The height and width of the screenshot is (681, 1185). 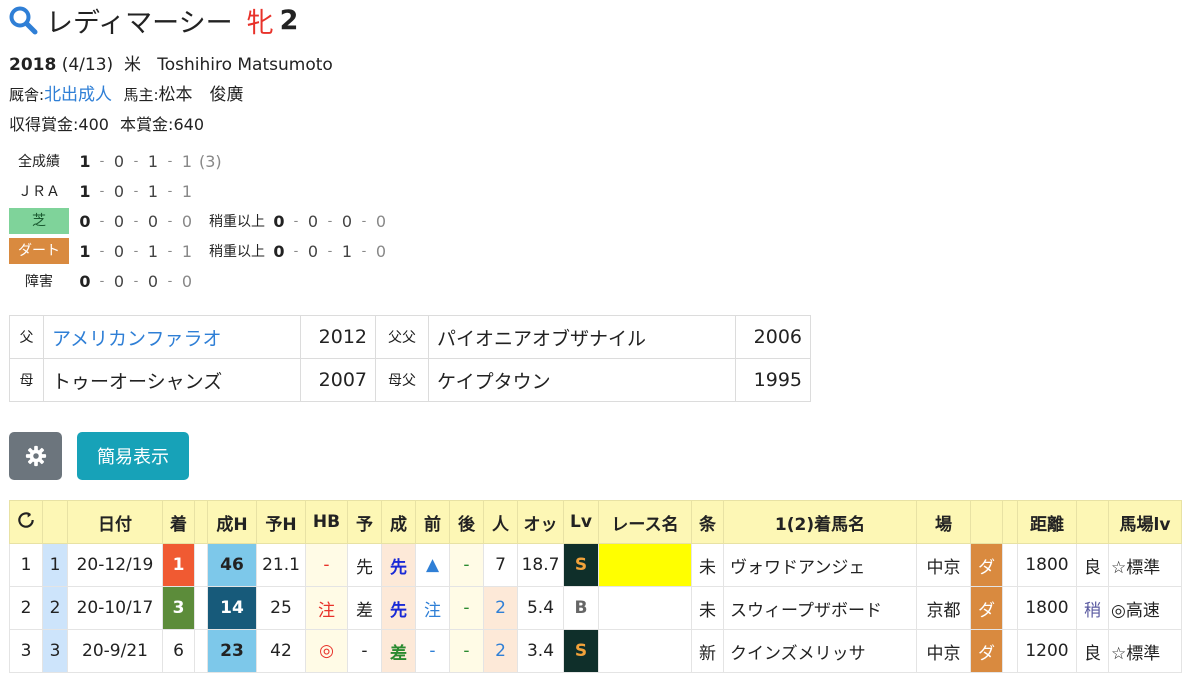 What do you see at coordinates (210, 161) in the screenshot?
I see `table-cell: (3)` at bounding box center [210, 161].